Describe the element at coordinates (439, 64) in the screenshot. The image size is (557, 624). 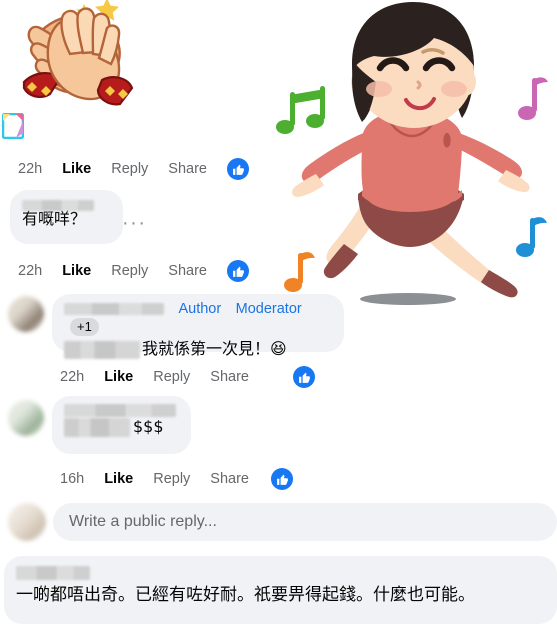
I see `eye-right` at that location.